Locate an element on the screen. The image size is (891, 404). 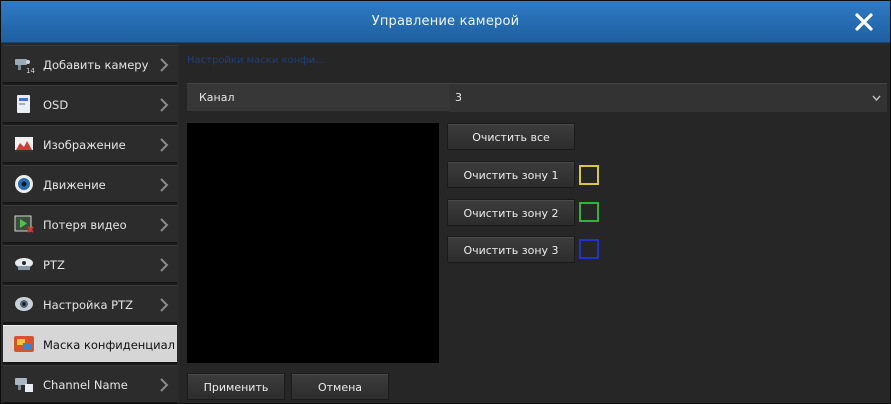
sidebar-item-label: OSD is located at coordinates (56, 105).